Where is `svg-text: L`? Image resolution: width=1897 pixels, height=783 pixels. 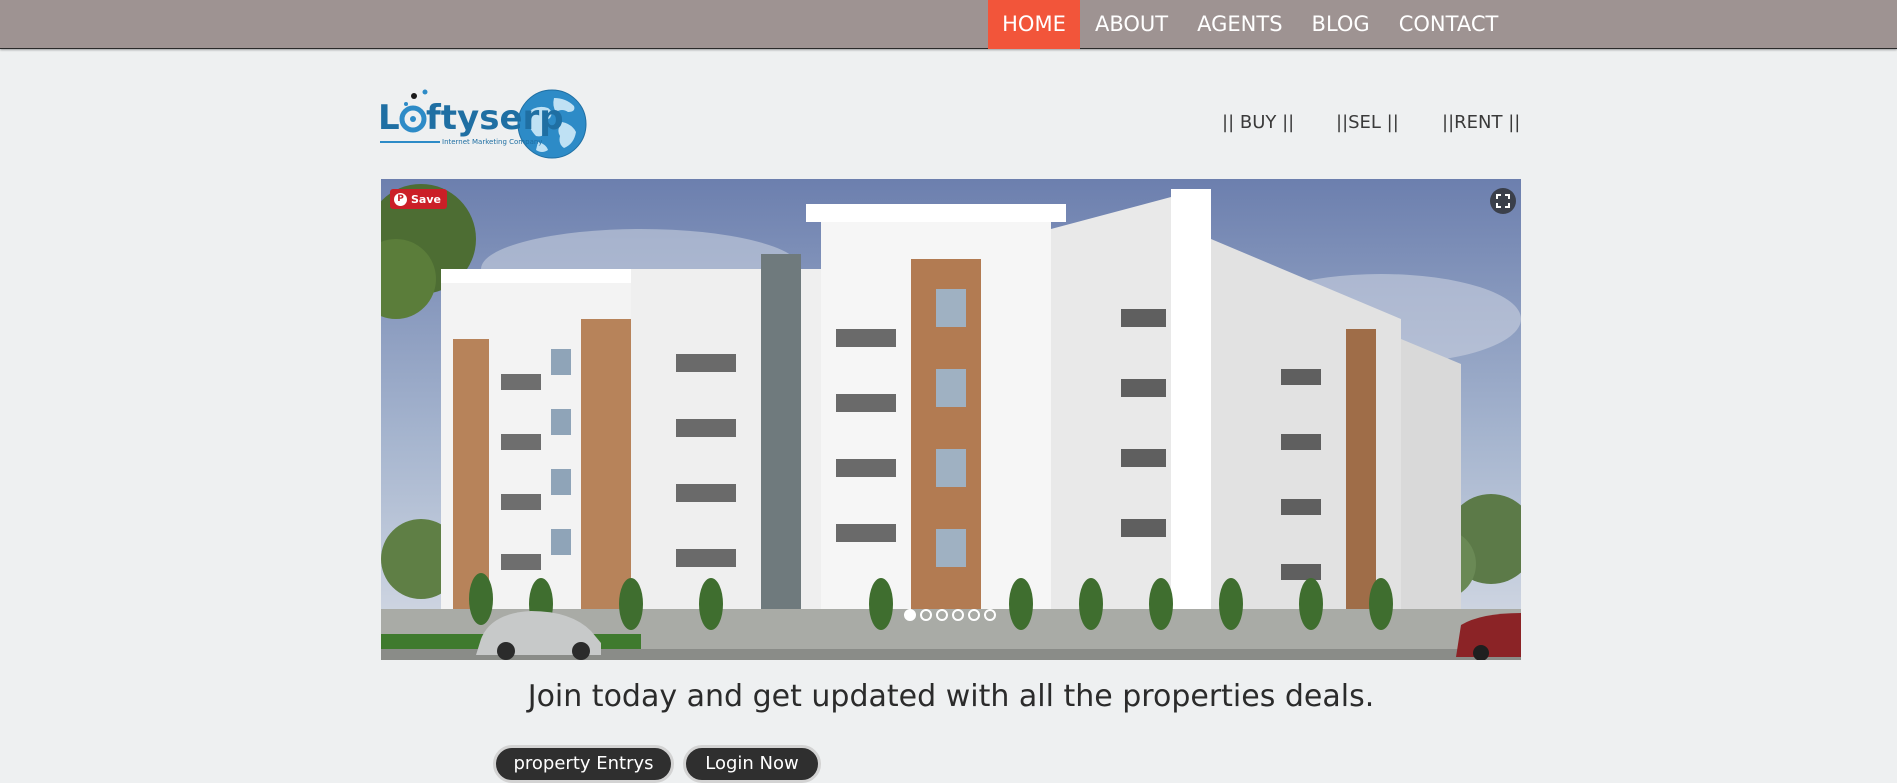
svg-text: L is located at coordinates (389, 118).